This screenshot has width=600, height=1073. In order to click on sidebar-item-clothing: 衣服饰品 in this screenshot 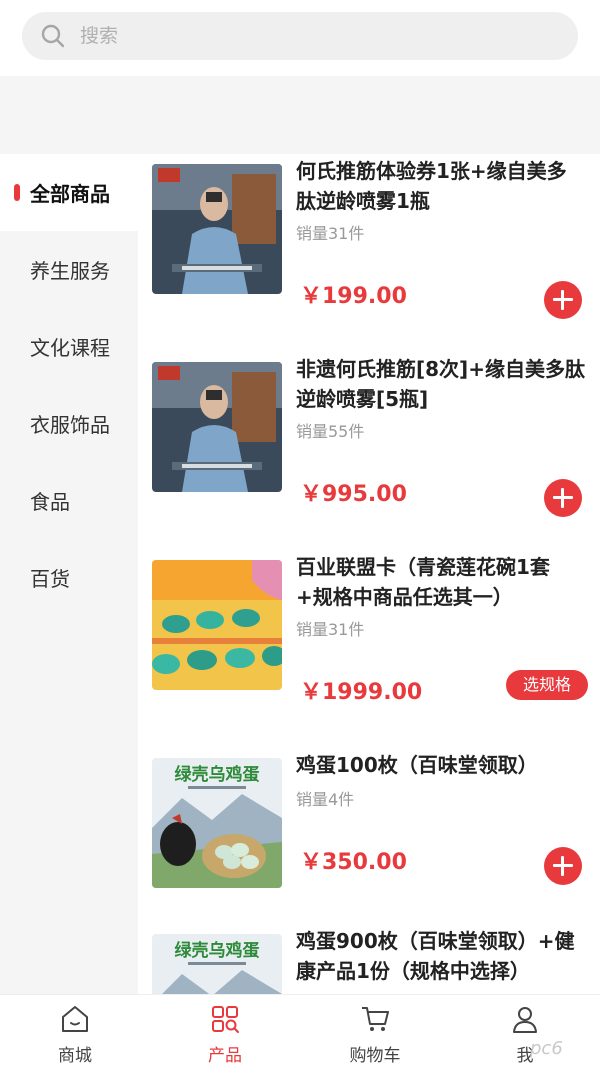, I will do `click(69, 423)`.